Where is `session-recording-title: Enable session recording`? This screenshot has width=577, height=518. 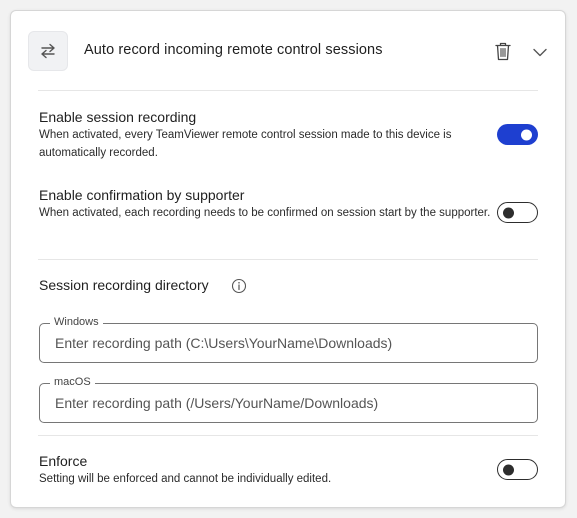 session-recording-title: Enable session recording is located at coordinates (118, 117).